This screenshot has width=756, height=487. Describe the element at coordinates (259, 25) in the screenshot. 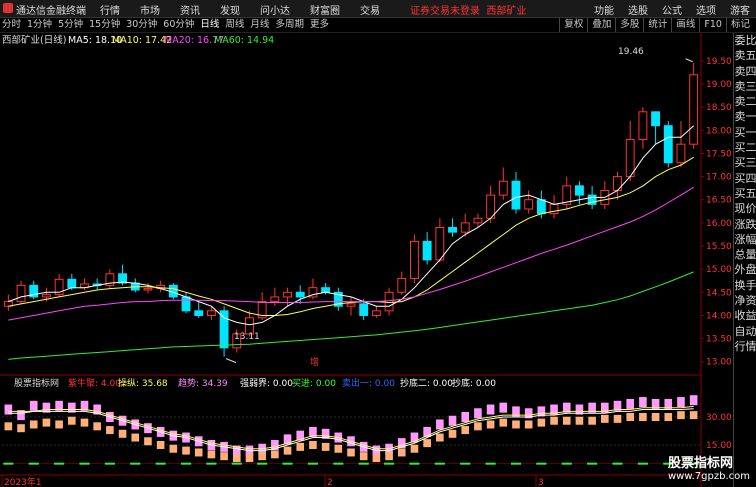

I see `period-tab-8: 月线` at that location.